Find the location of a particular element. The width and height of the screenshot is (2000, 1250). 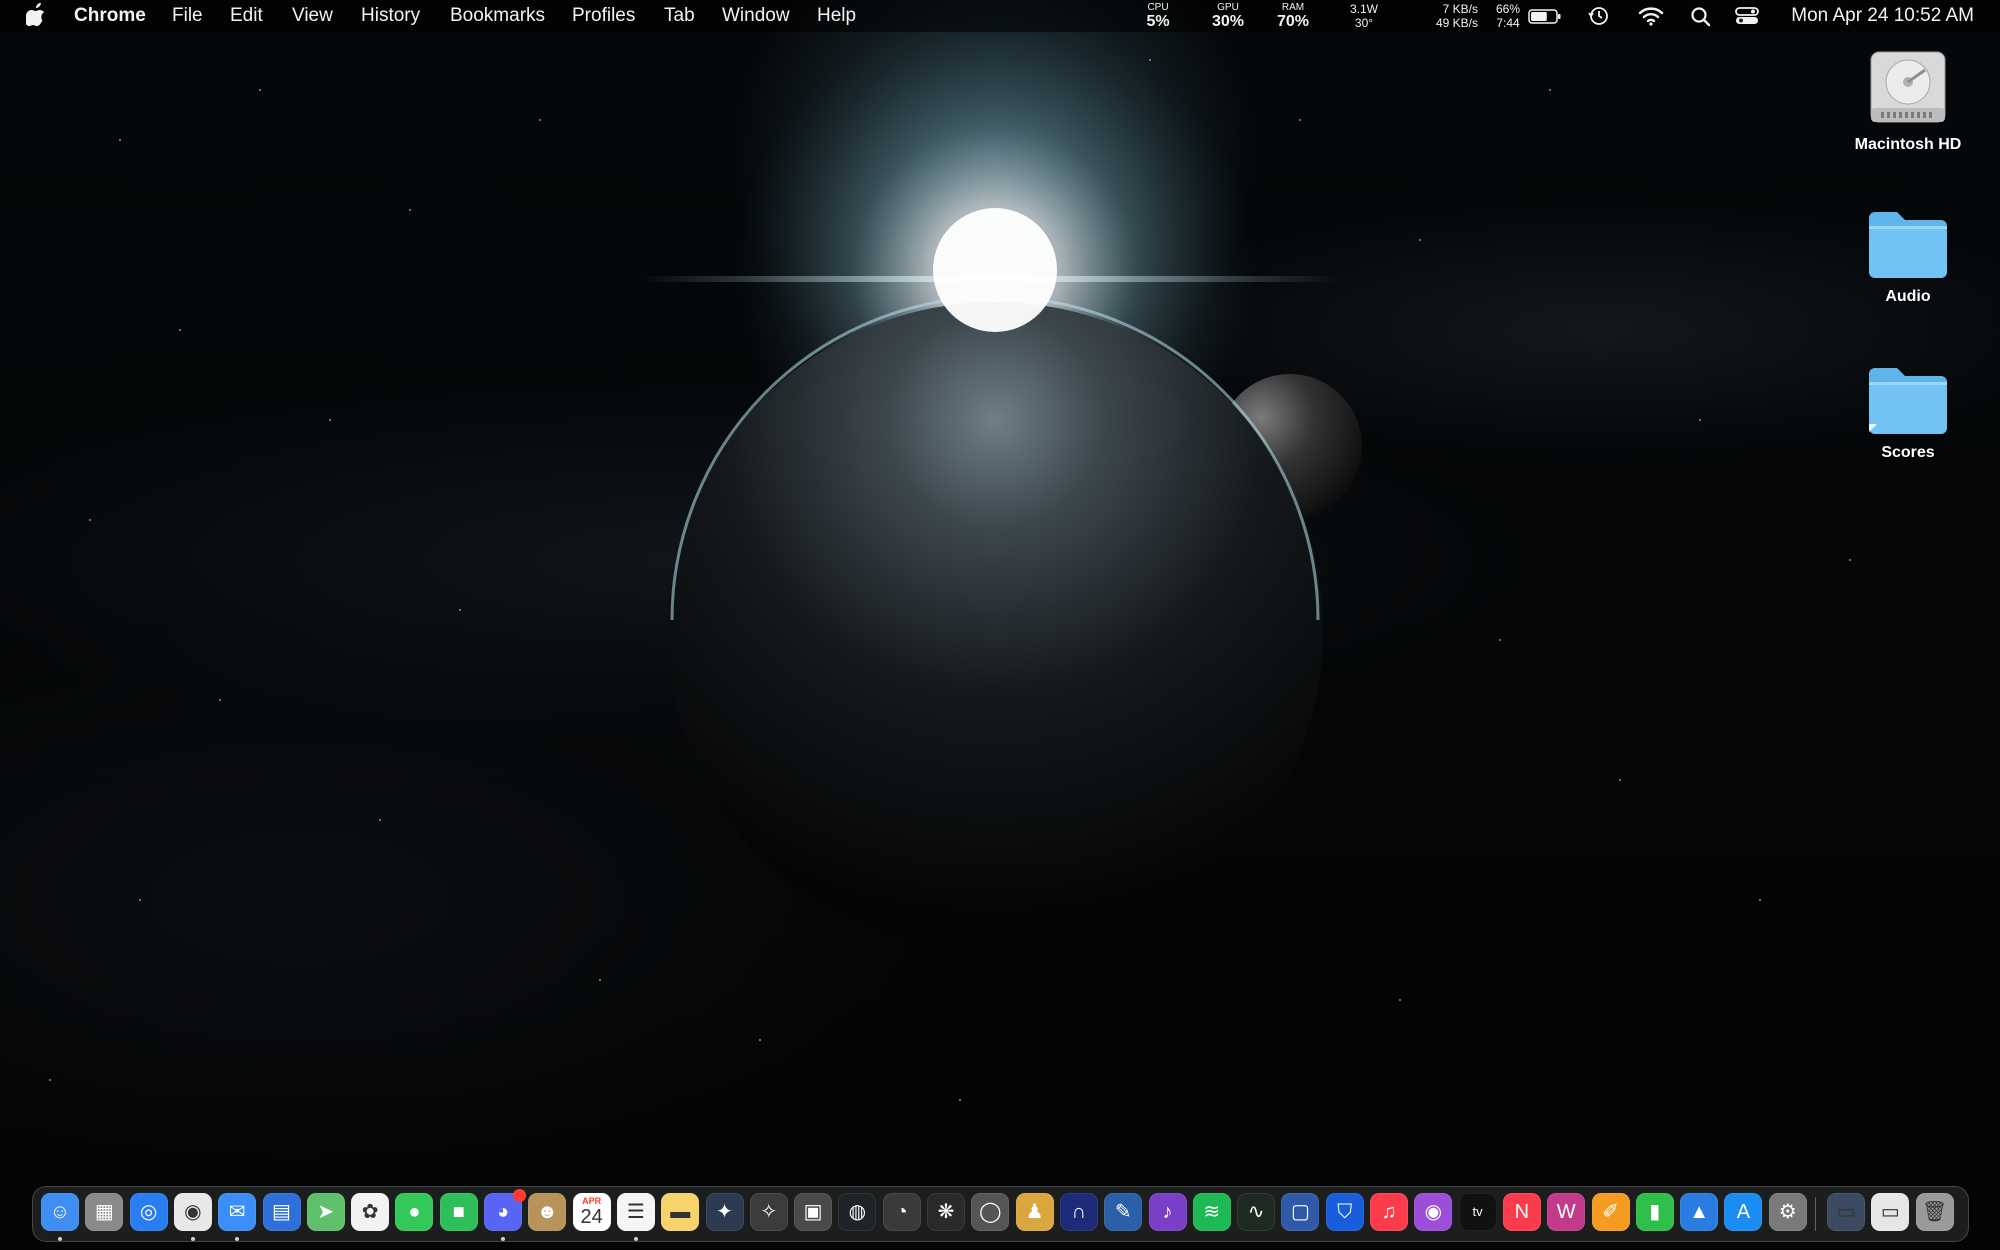

dock-photos-icon: ✿ is located at coordinates (370, 1212).